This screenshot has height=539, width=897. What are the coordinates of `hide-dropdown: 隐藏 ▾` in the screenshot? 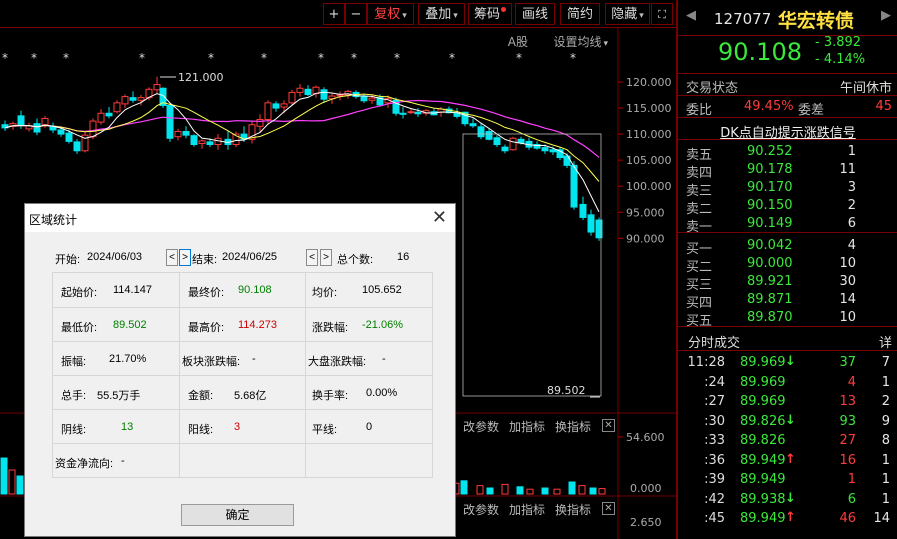 It's located at (627, 14).